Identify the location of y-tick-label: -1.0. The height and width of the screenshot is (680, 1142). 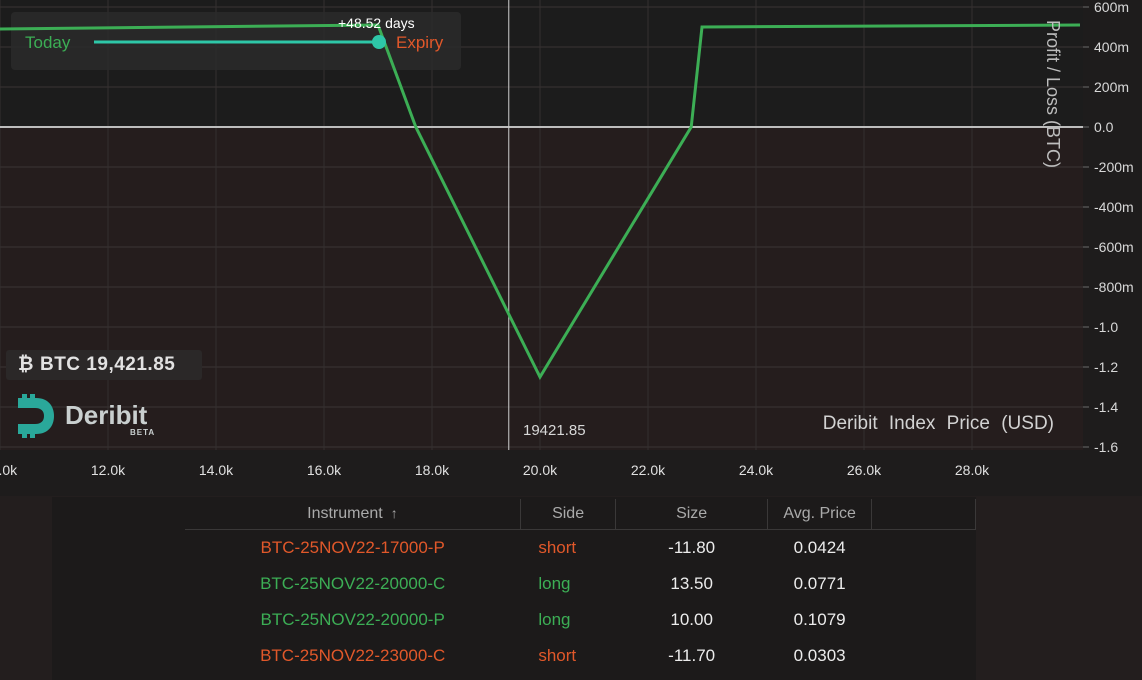
(1106, 327).